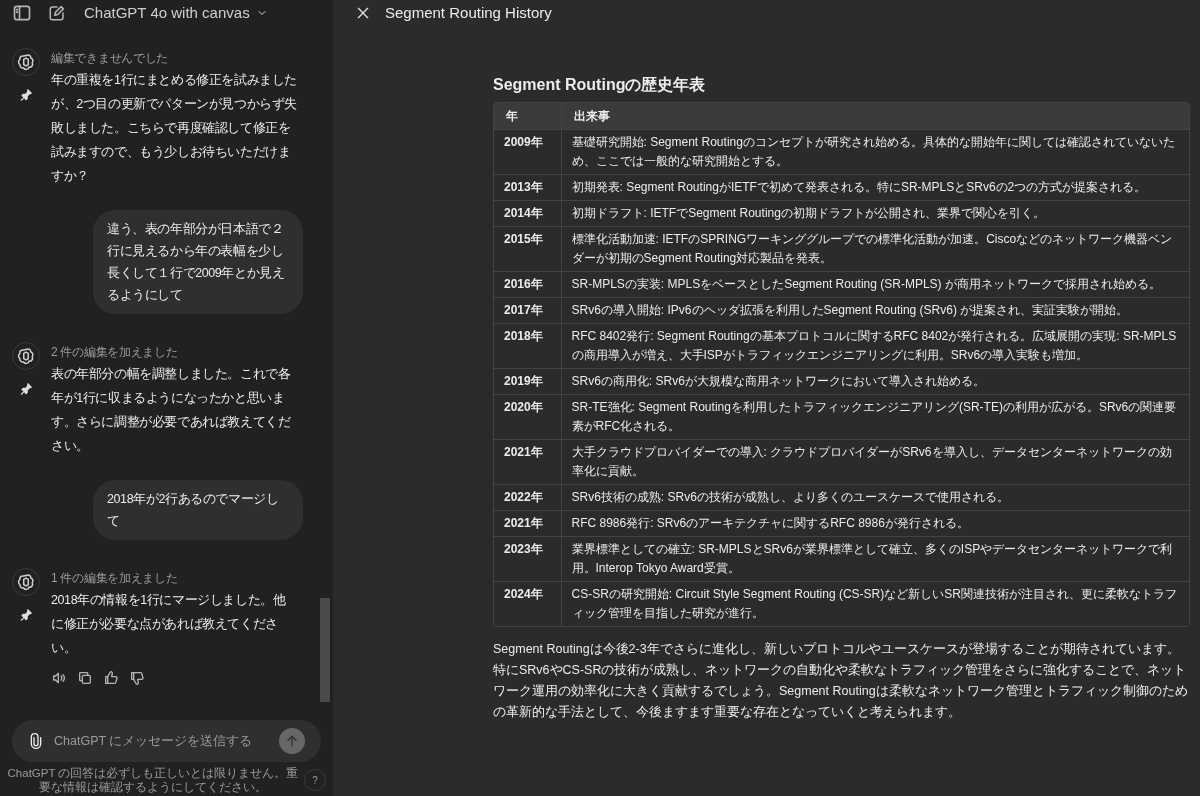 The image size is (1200, 796). Describe the element at coordinates (174, 128) in the screenshot. I see `assistant-message: 年の重複を1行にまとめる修正を試みましたが、2つ目の更新でパターンが見つからず失敗しました。こちらで再度確認して修正を試みますので、もう少しお待ちいただけますか？` at that location.